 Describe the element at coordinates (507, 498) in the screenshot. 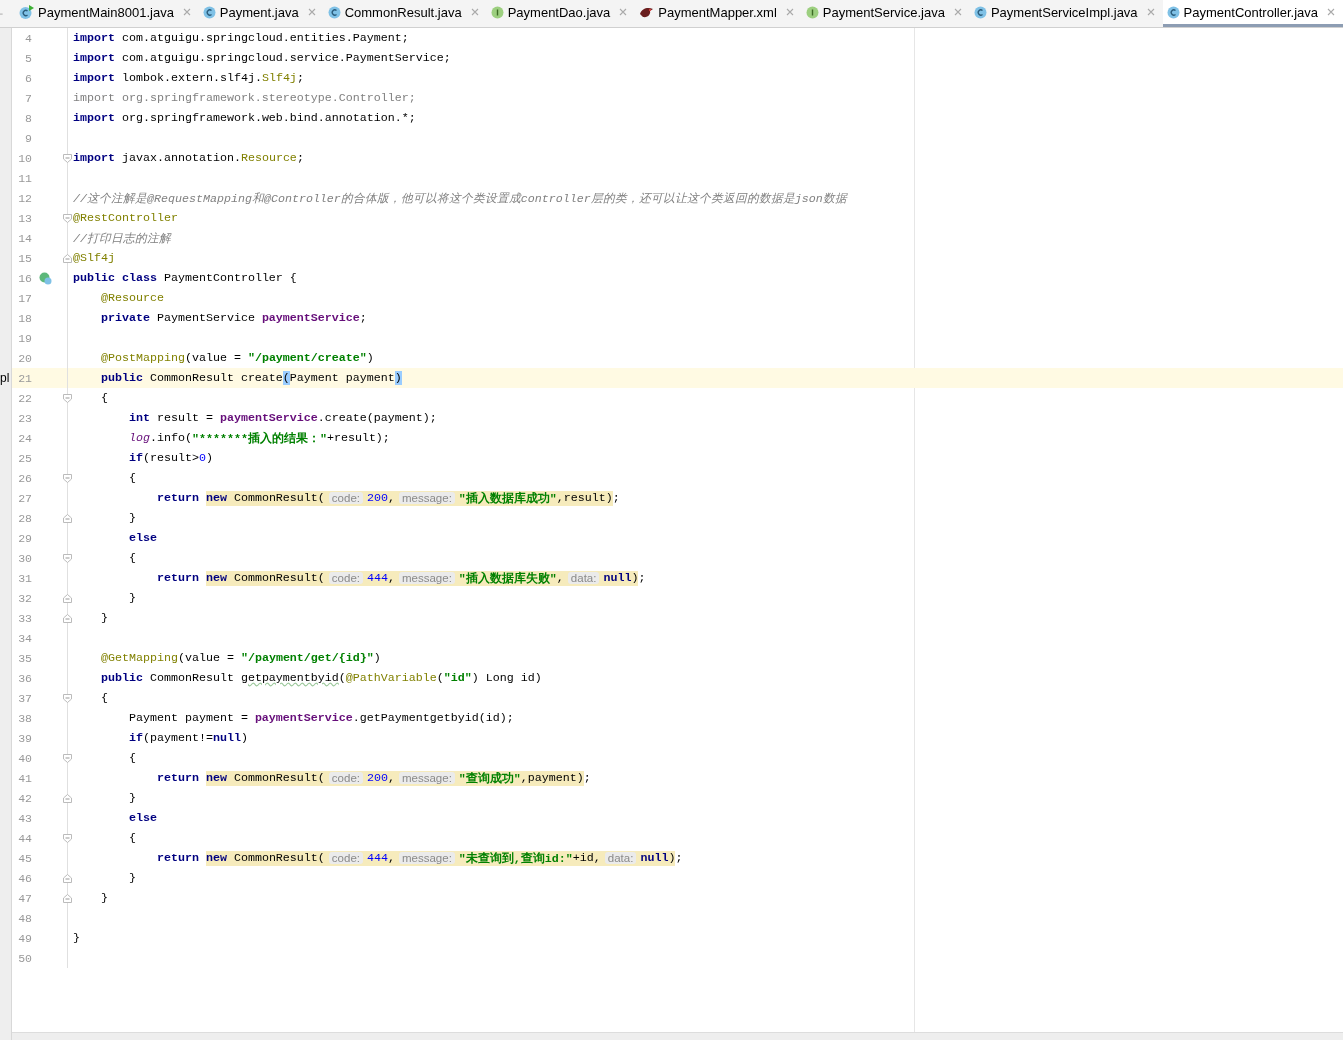

I see `string-literal: "插入数据库成功"` at that location.